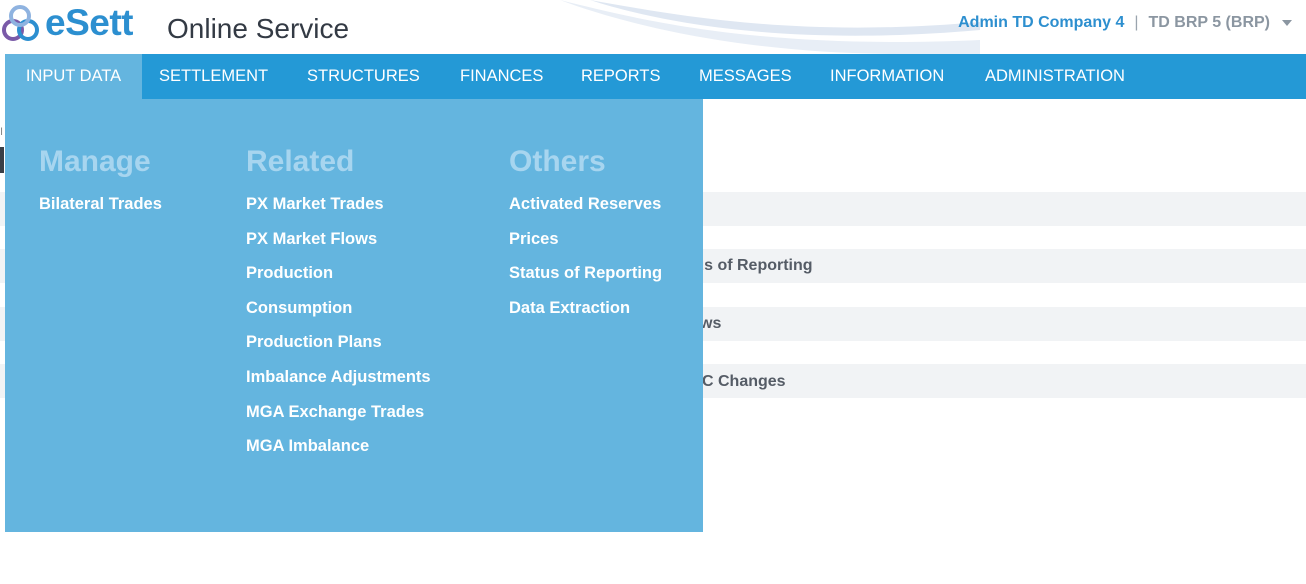 Image resolution: width=1306 pixels, height=584 pixels. I want to click on breadcrumb: I, so click(2, 132).